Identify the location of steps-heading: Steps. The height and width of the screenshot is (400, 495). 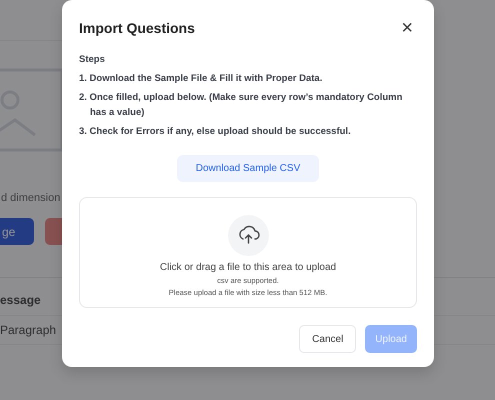
(92, 60).